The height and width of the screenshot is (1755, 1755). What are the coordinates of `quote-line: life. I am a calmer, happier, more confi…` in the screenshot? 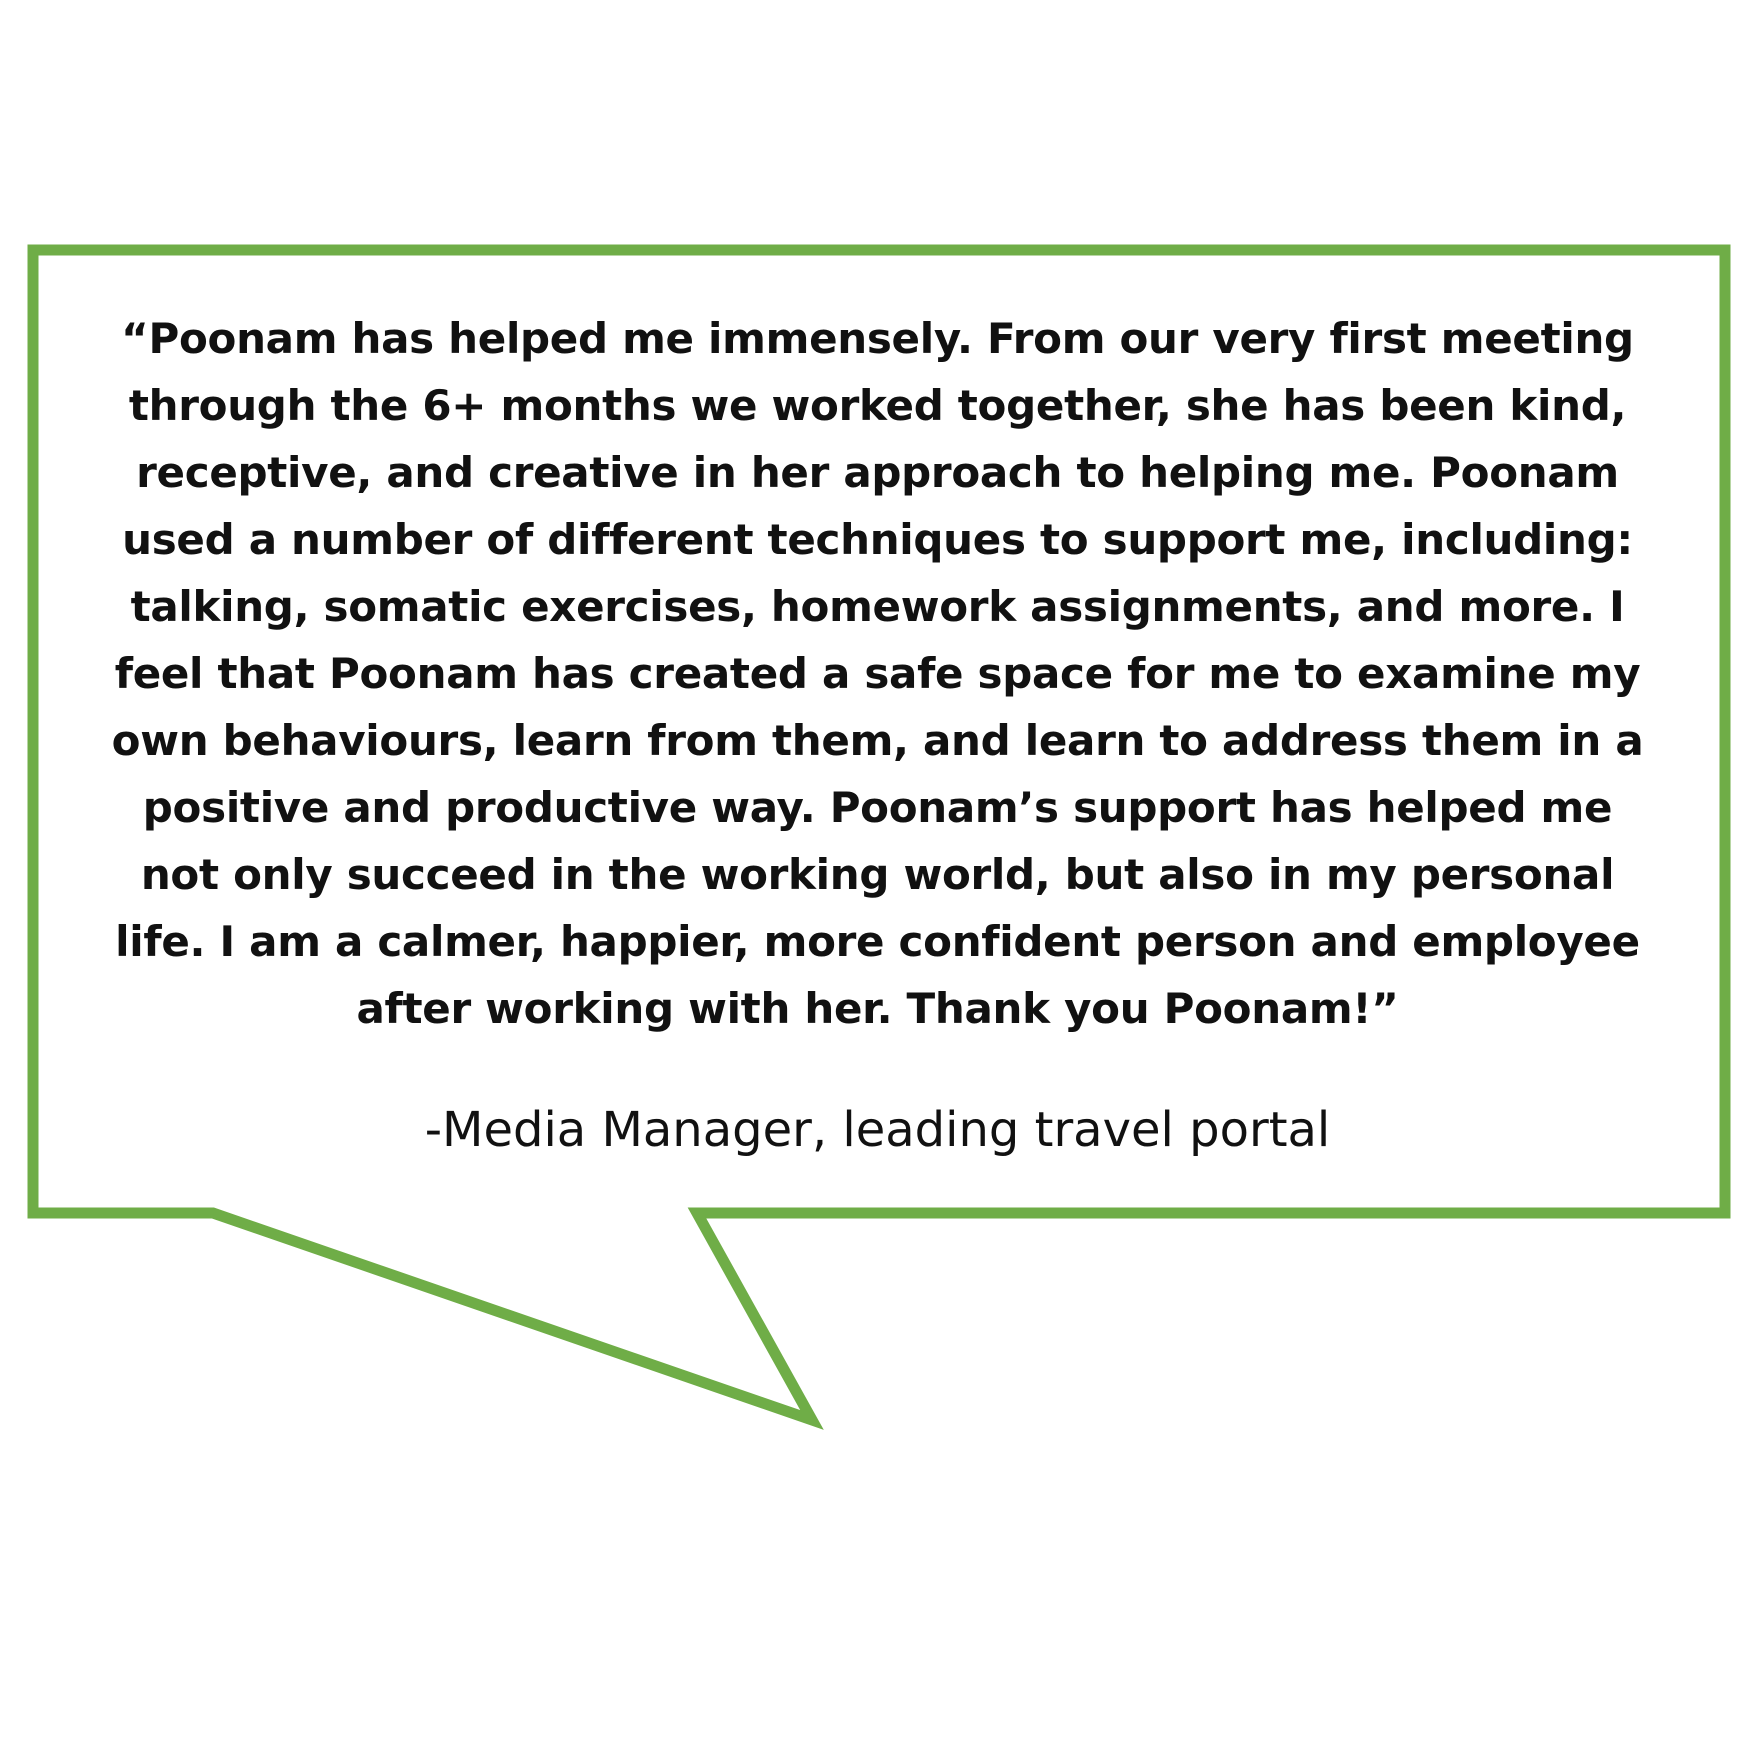 It's located at (877, 941).